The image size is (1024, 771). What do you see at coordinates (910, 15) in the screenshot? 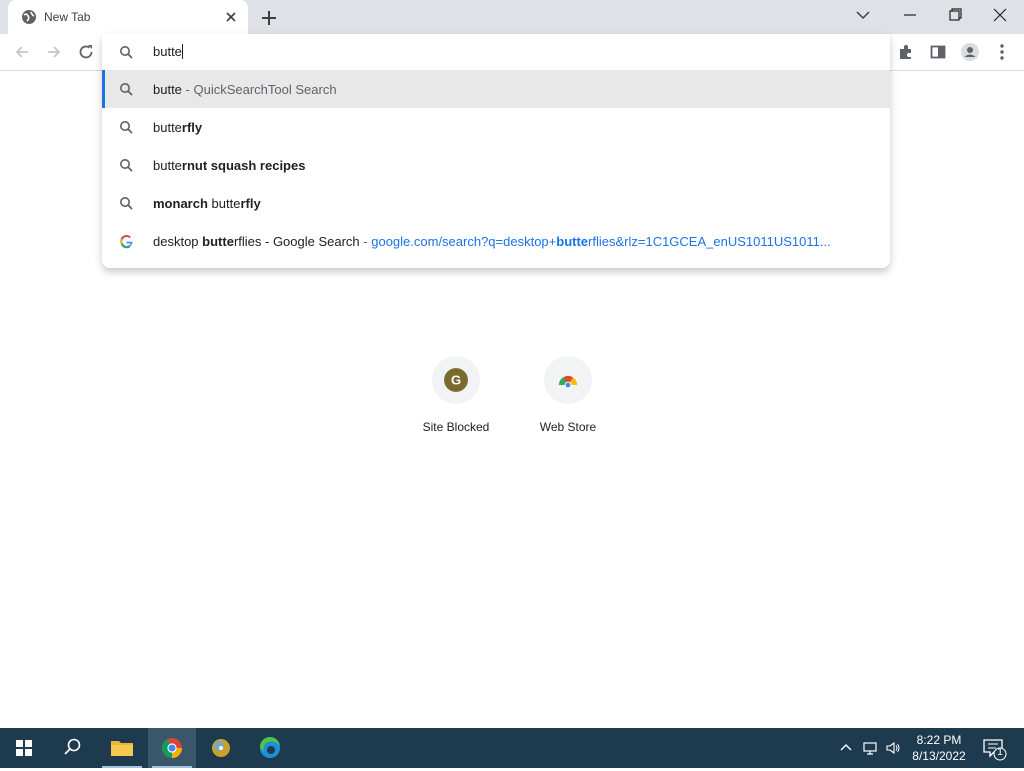
I see `minimize-button` at bounding box center [910, 15].